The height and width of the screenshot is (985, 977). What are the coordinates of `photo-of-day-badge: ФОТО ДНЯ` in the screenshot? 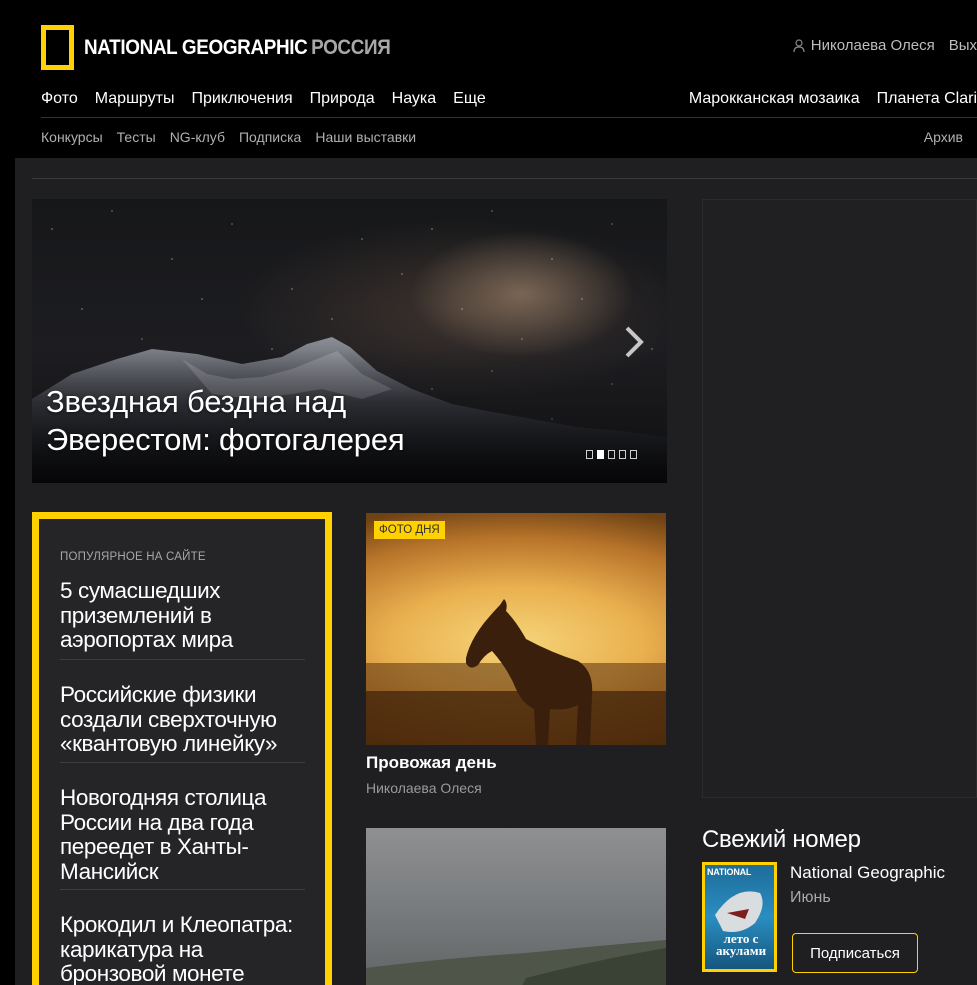 It's located at (409, 530).